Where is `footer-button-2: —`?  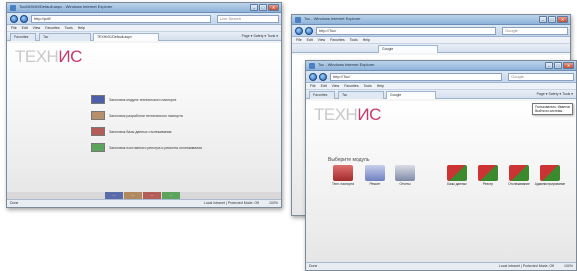 footer-button-2: — is located at coordinates (133, 195).